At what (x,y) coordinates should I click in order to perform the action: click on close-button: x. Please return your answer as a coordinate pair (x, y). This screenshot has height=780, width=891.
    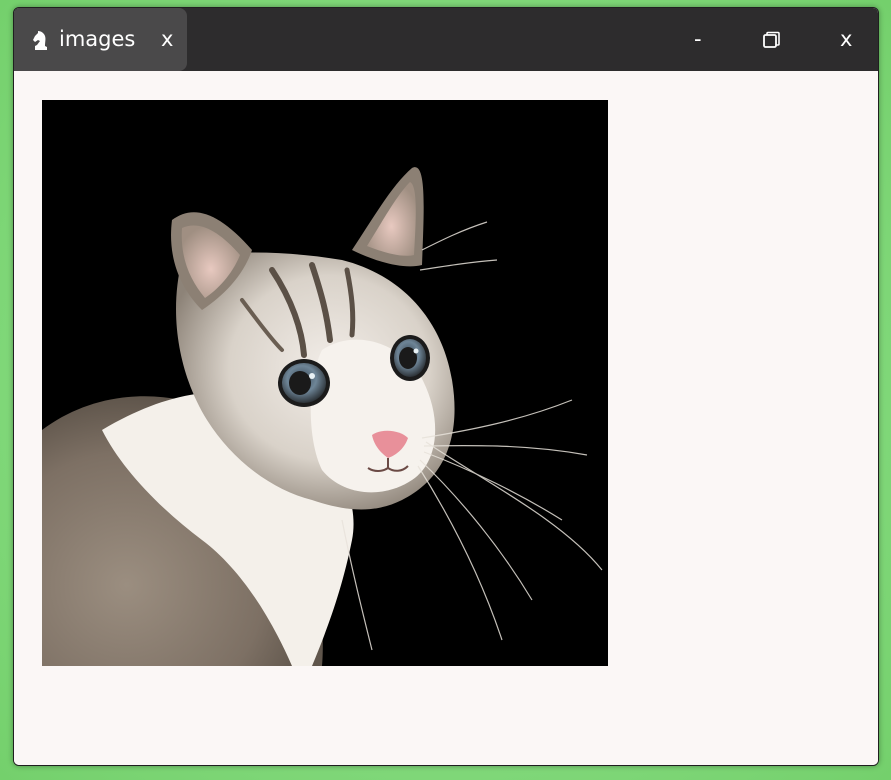
    Looking at the image, I should click on (846, 39).